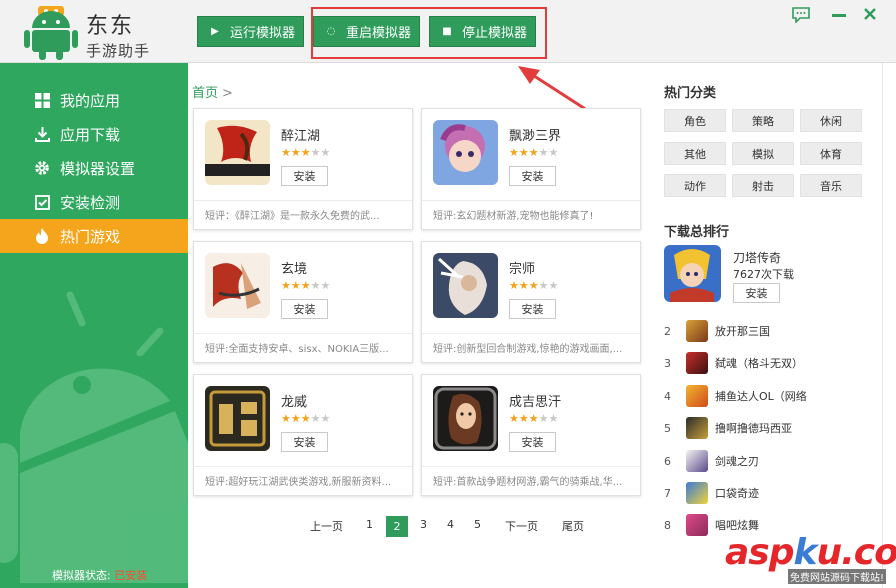 This screenshot has height=588, width=896. I want to click on highlight-box, so click(429, 33).